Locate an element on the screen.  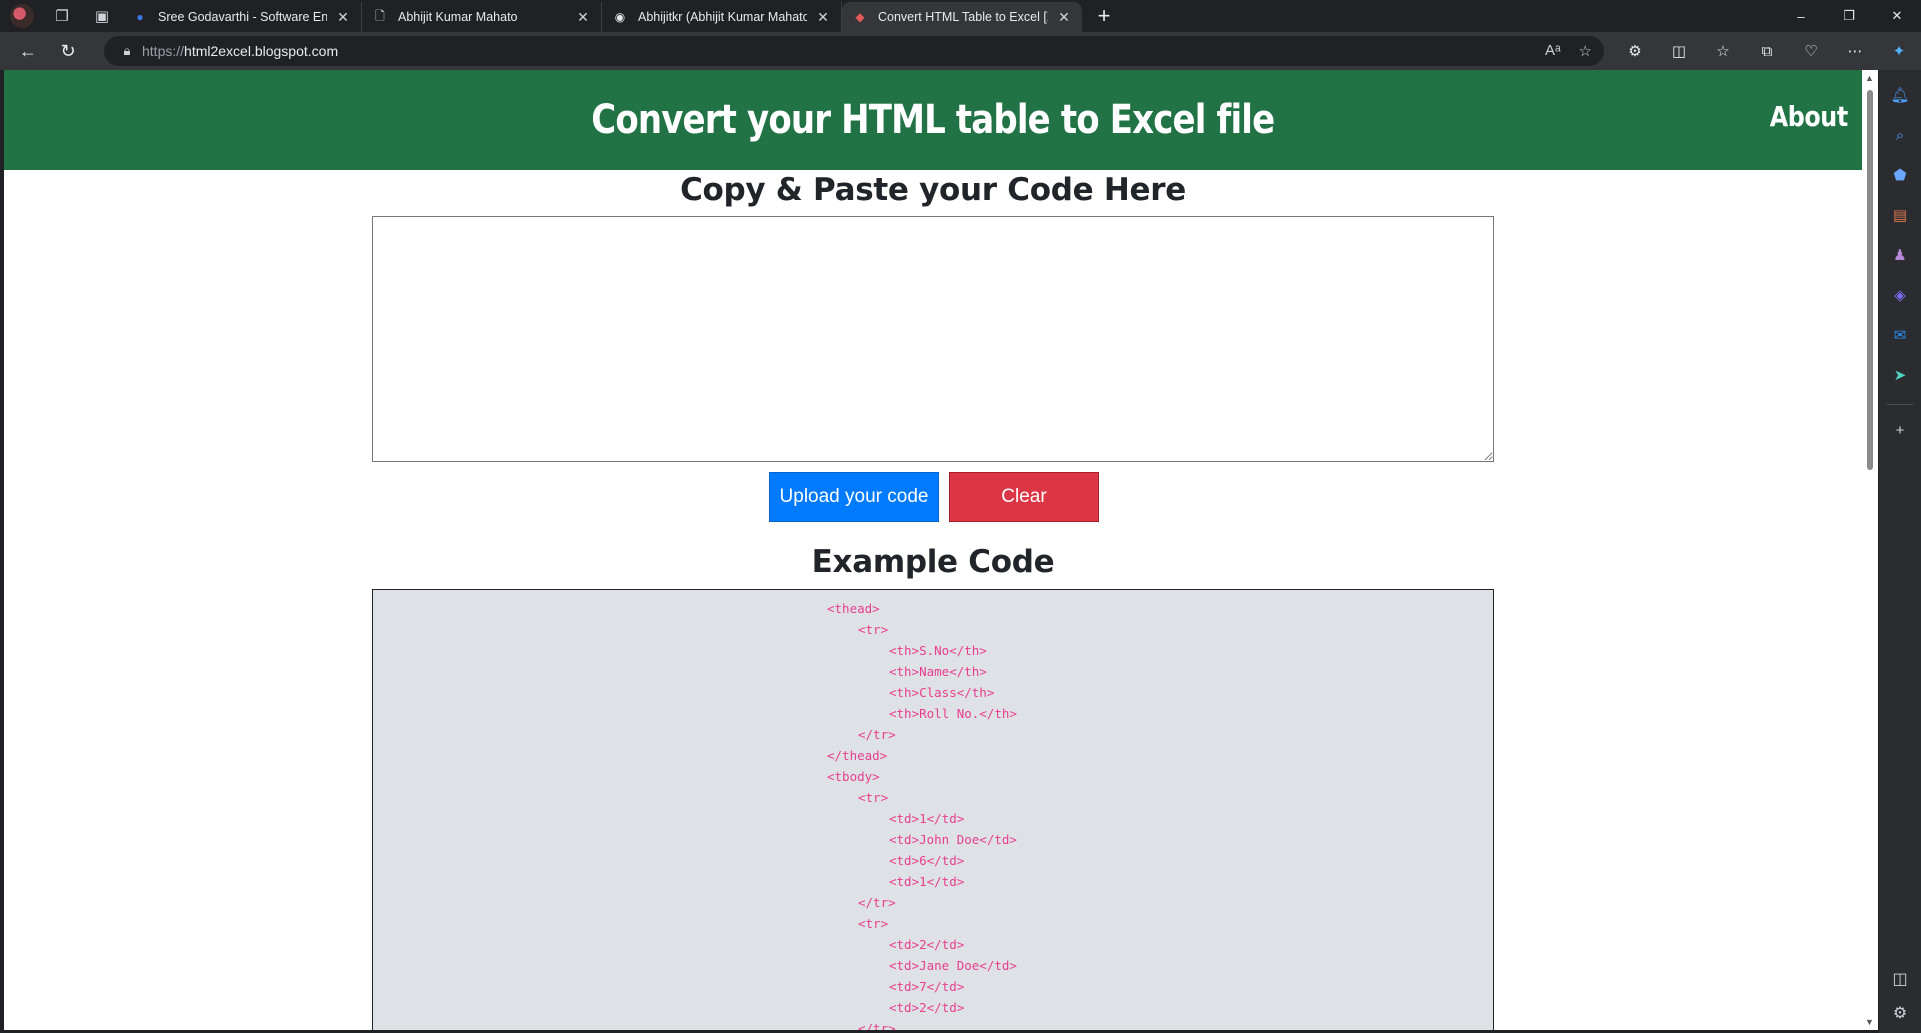
favorites-icon: ☆ is located at coordinates (1723, 51).